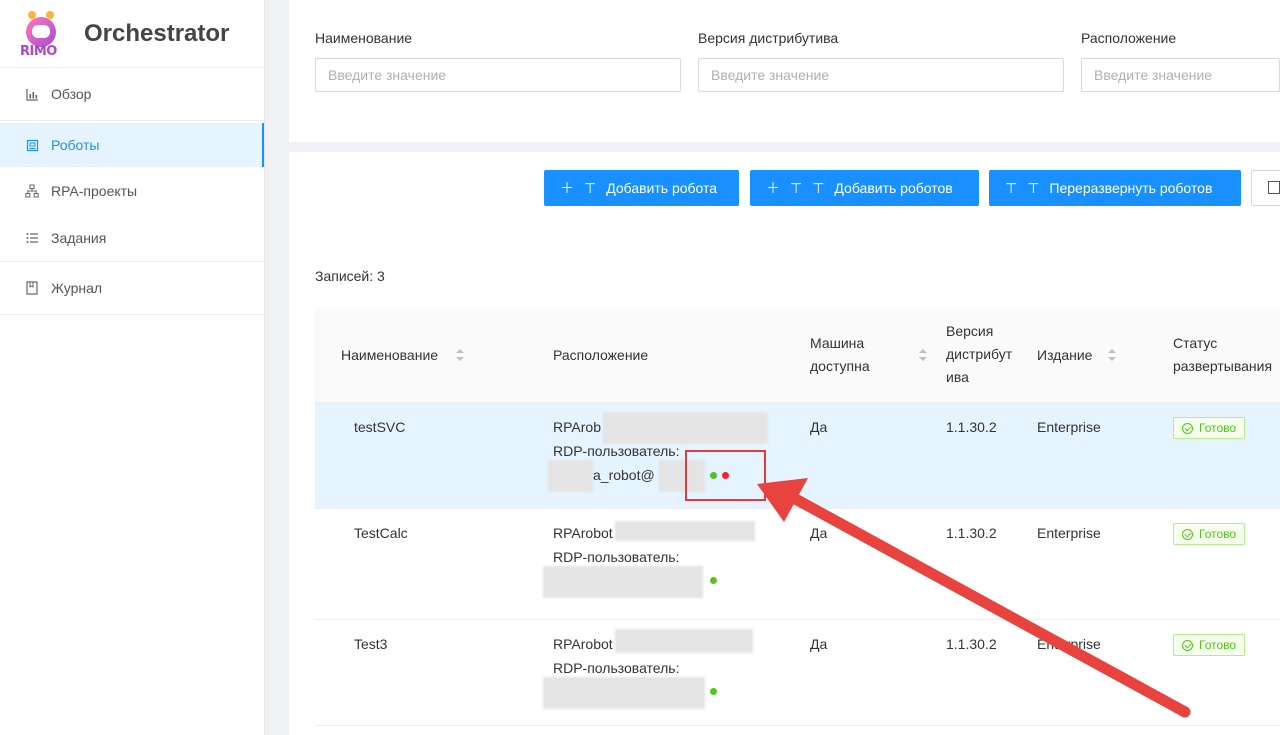 Image resolution: width=1280 pixels, height=735 pixels. I want to click on name-filter-input, so click(498, 75).